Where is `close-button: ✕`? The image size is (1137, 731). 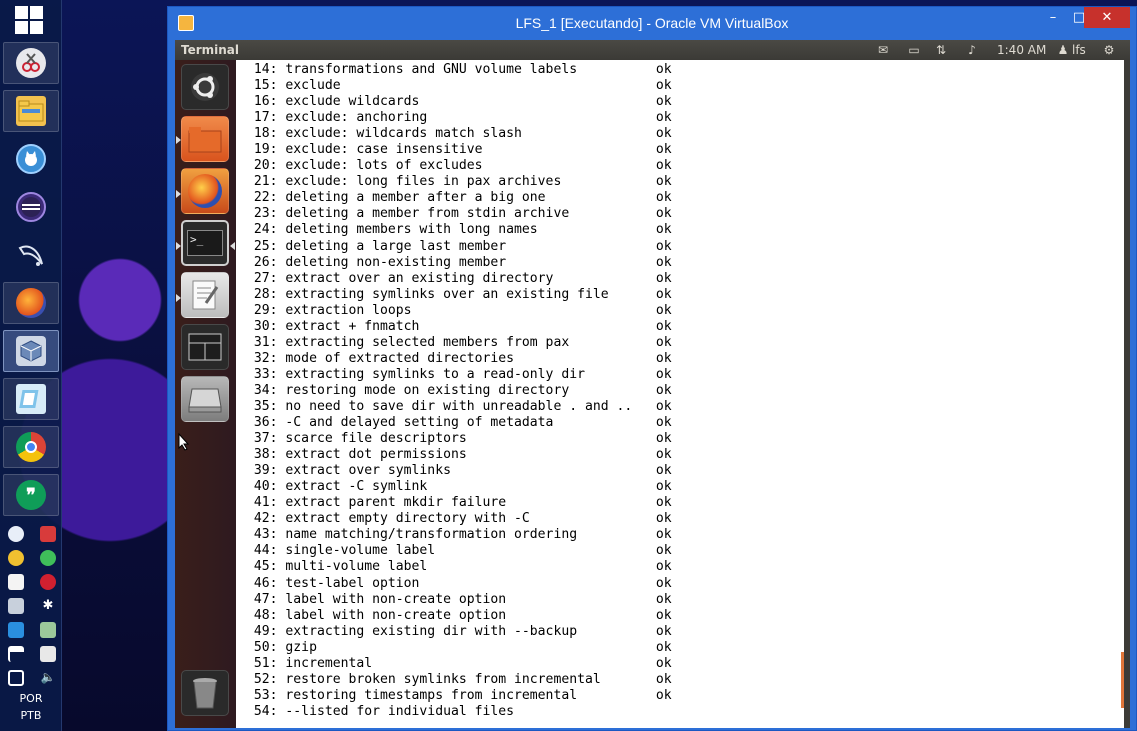 close-button: ✕ is located at coordinates (1107, 17).